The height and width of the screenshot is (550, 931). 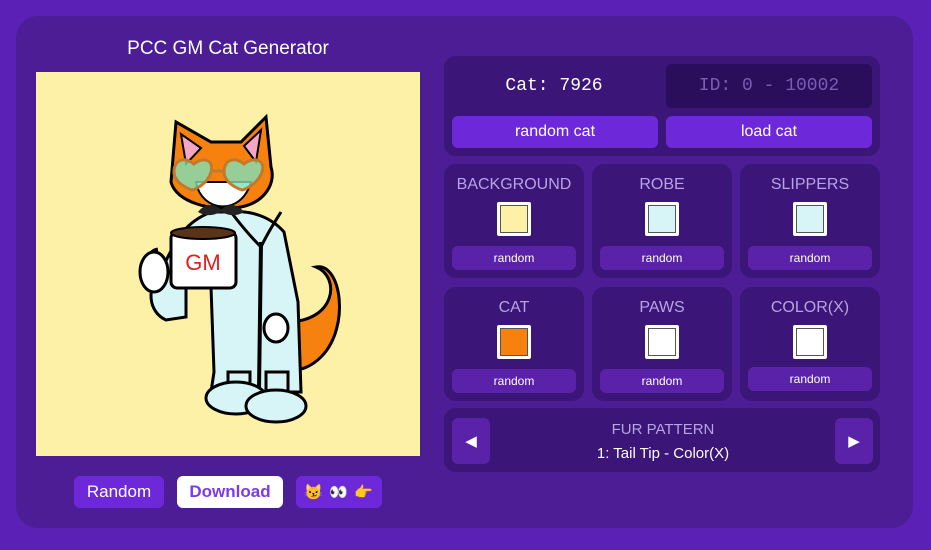 What do you see at coordinates (555, 132) in the screenshot?
I see `random-cat-button: random cat` at bounding box center [555, 132].